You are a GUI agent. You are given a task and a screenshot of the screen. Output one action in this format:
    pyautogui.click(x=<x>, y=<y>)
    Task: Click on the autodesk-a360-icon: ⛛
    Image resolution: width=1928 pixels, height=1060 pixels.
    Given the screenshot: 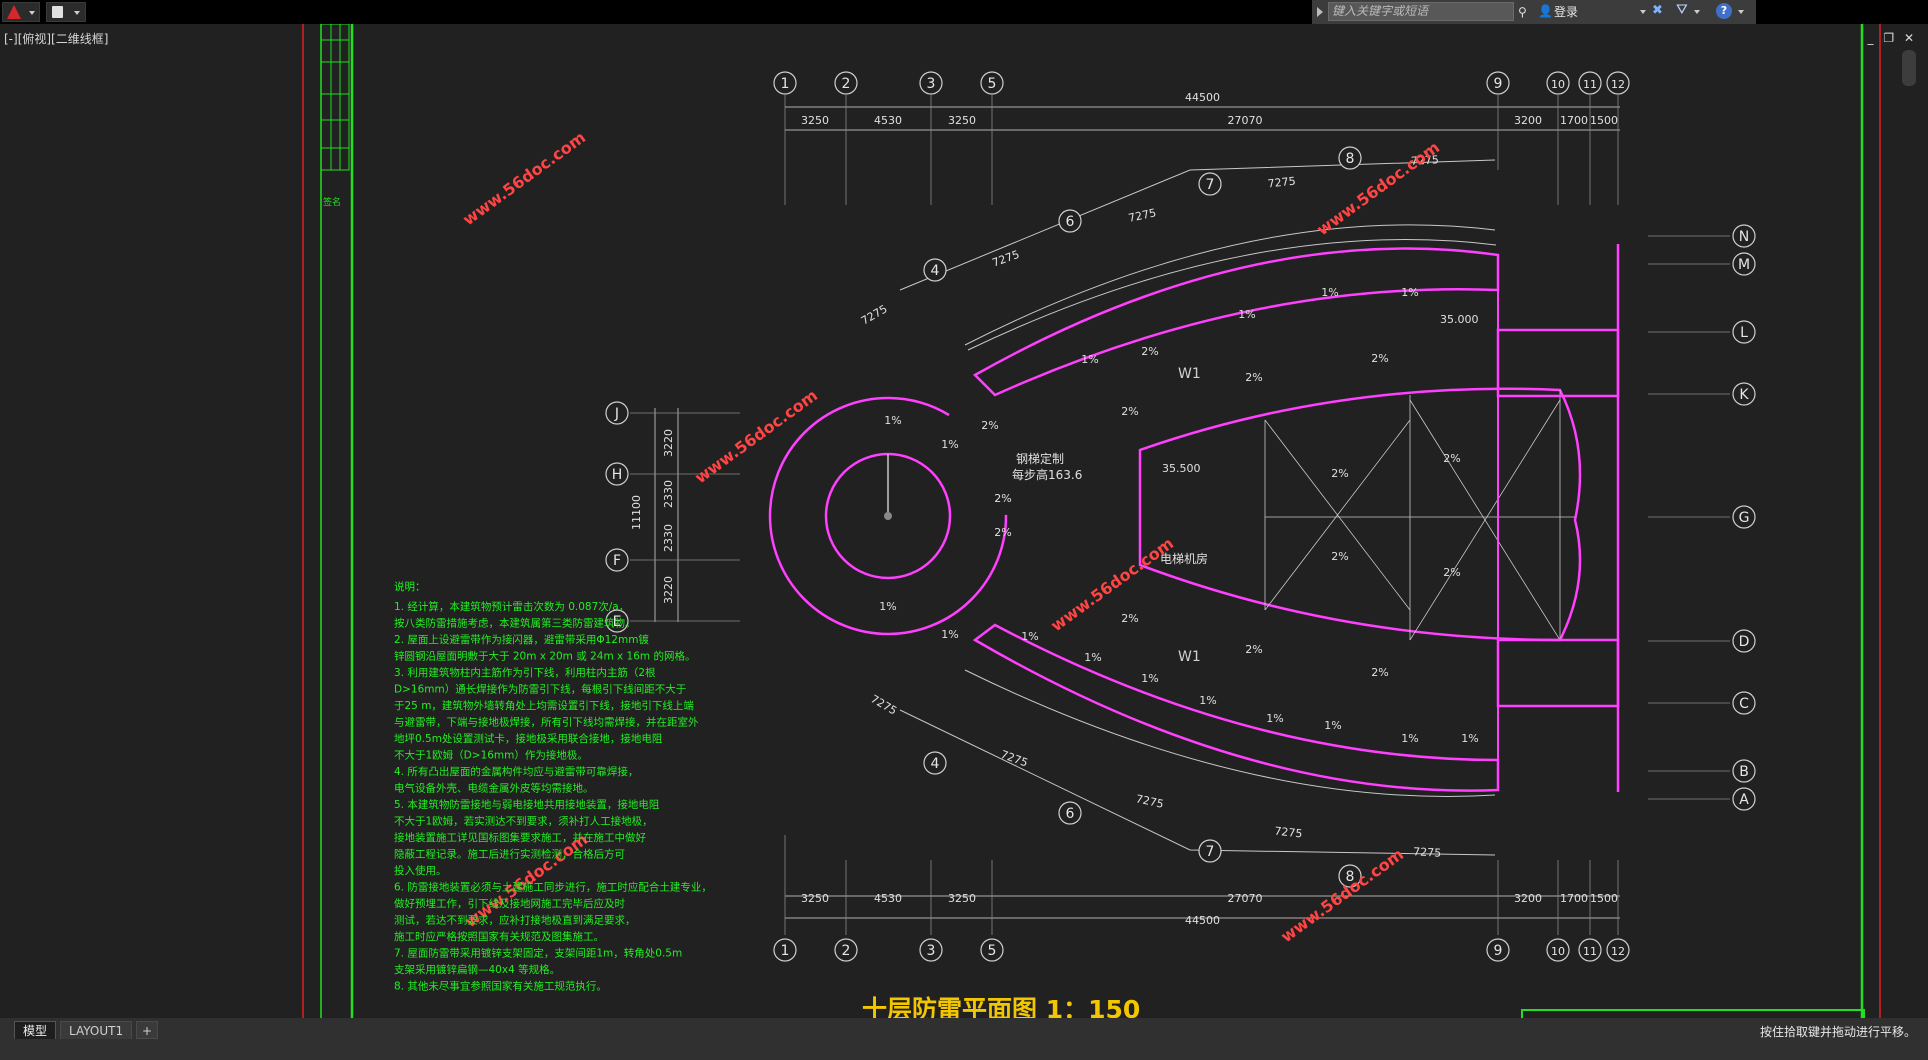 What is the action you would take?
    pyautogui.click(x=1682, y=10)
    